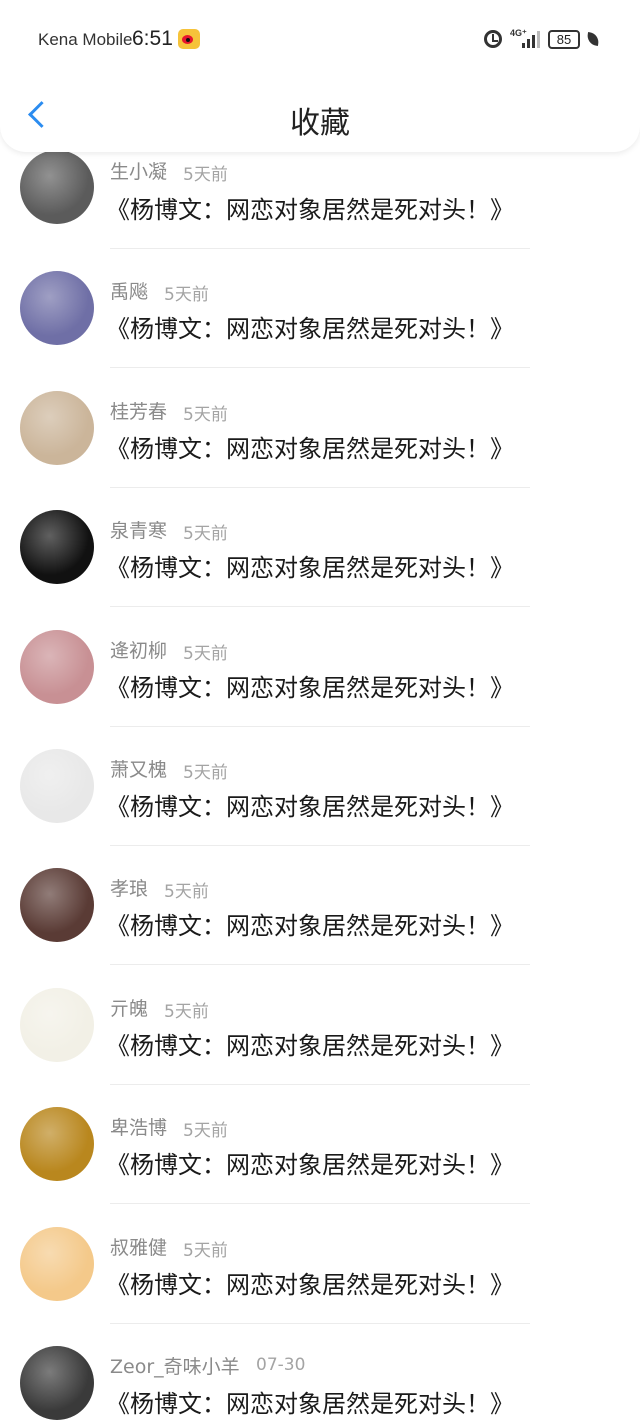  I want to click on battery-icon: 85, so click(564, 39).